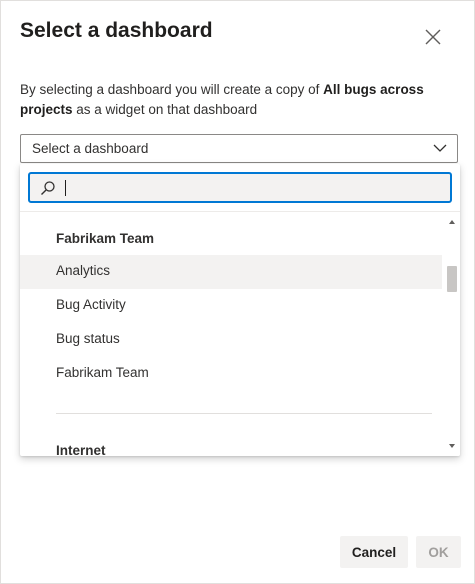 This screenshot has width=475, height=584. Describe the element at coordinates (81, 449) in the screenshot. I see `group-header-internet: Internet` at that location.